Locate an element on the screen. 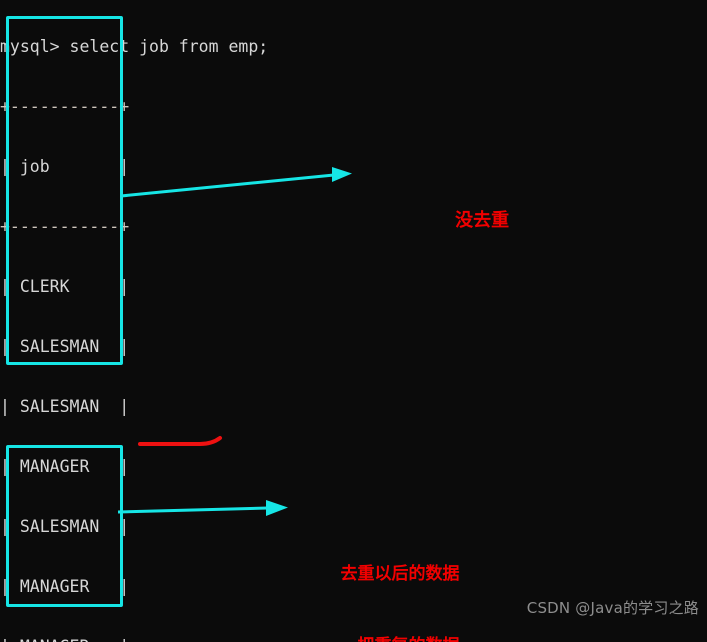 This screenshot has height=642, width=707. query-1-text: mysql> select job from emp; is located at coordinates (134, 46).